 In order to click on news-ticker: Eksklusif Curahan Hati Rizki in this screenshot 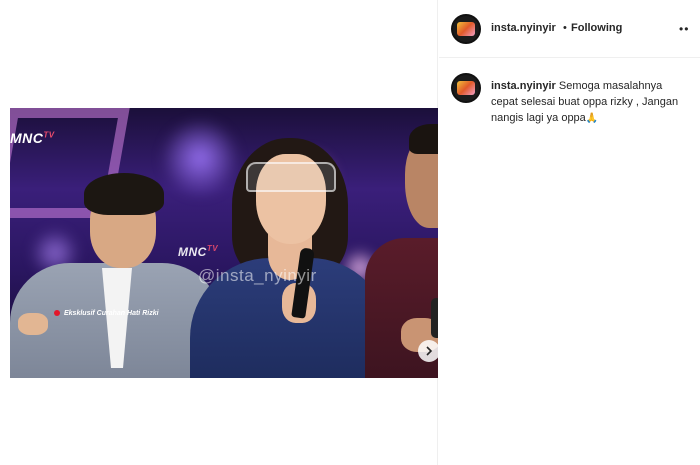, I will do `click(106, 313)`.